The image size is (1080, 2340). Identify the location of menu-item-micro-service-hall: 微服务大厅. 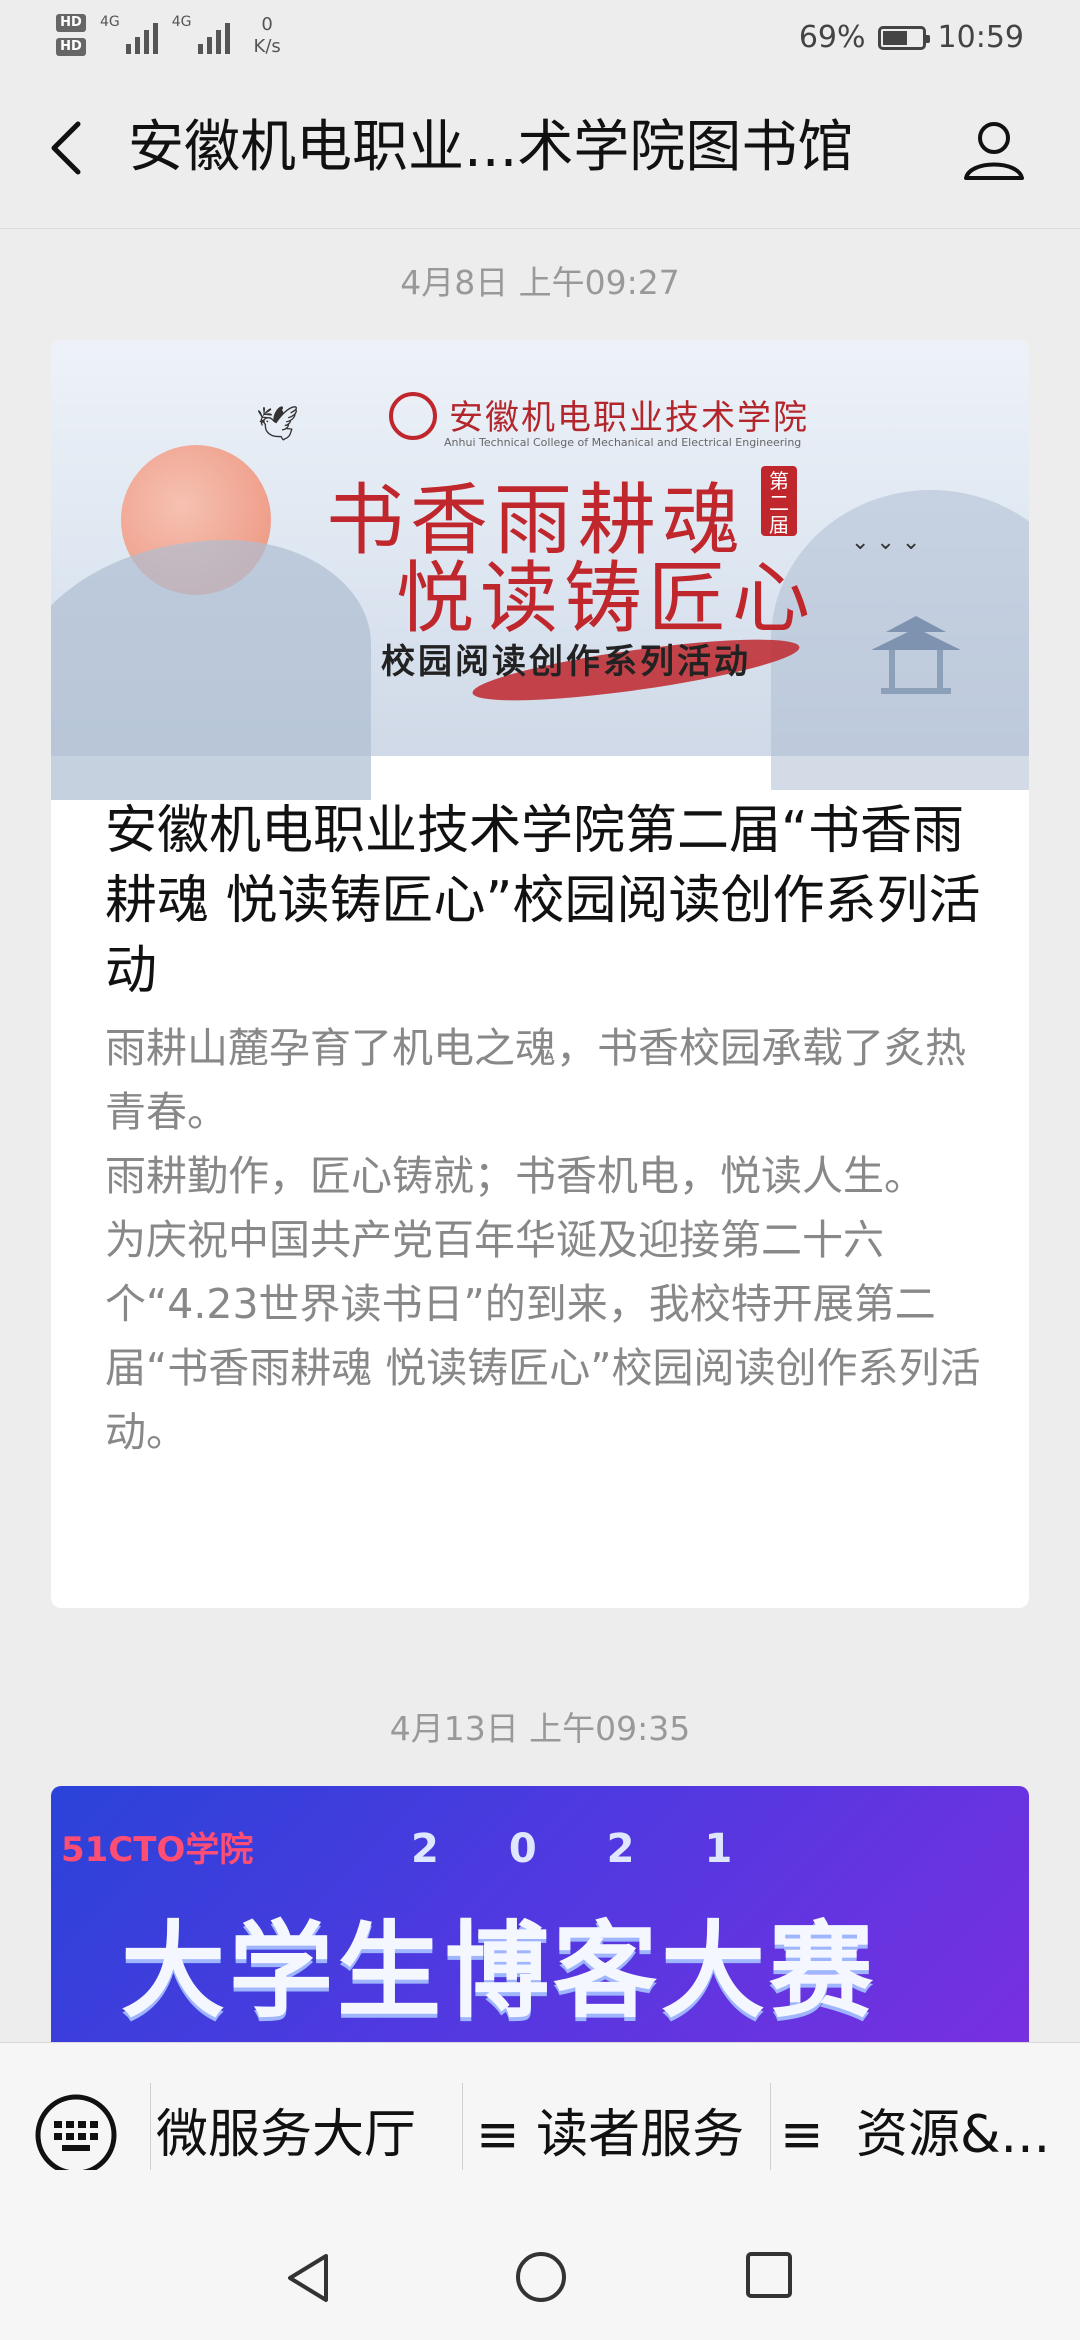
(286, 2135).